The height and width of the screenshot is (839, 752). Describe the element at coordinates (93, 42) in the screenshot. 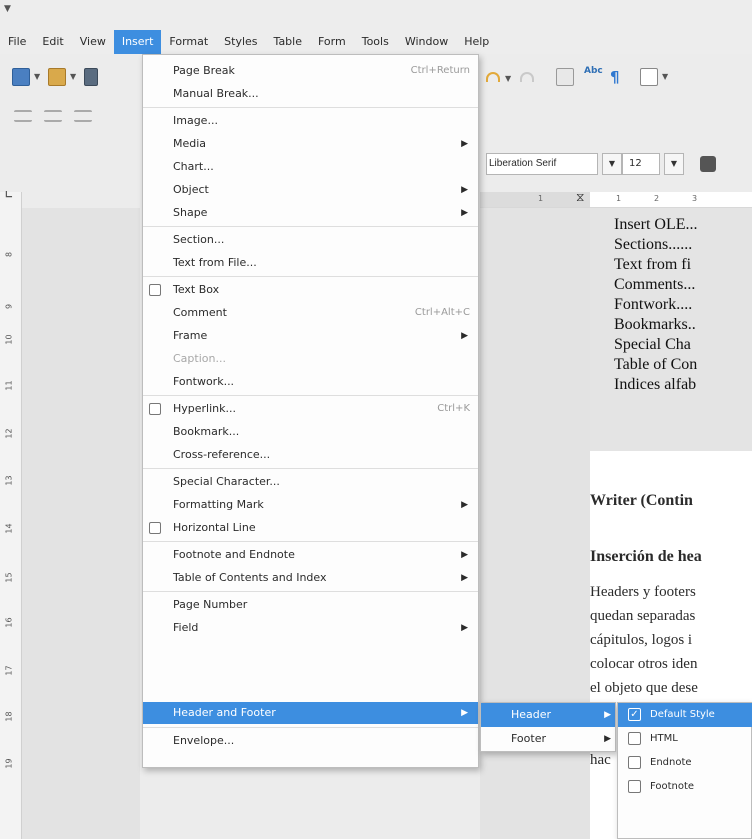

I see `menu-view: View` at that location.